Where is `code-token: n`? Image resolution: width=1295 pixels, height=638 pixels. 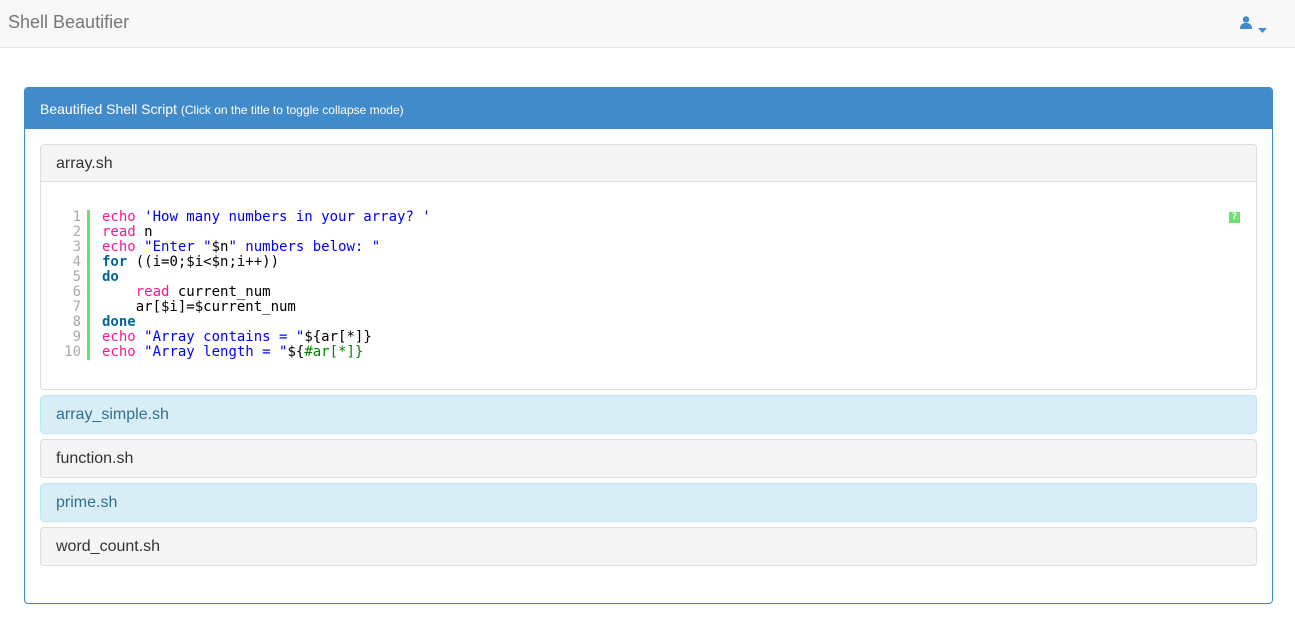
code-token: n is located at coordinates (144, 232).